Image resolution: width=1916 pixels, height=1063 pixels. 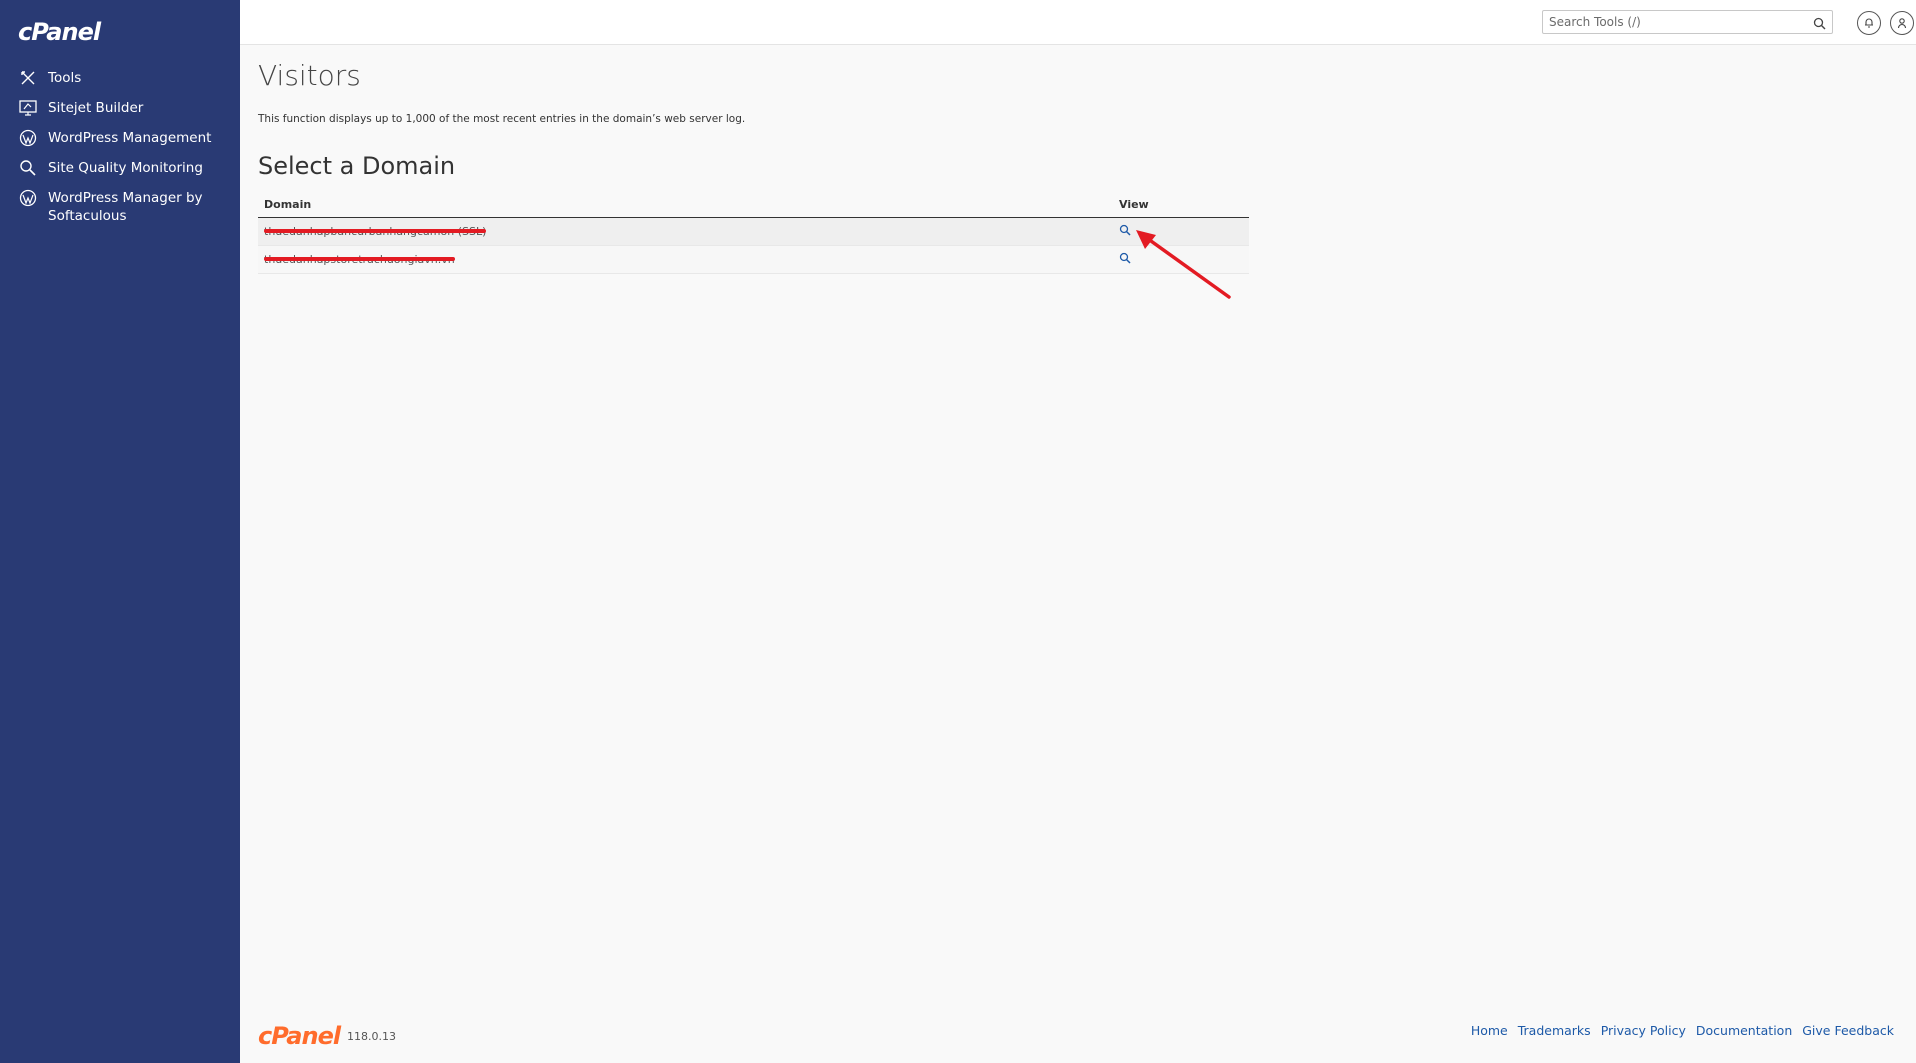 What do you see at coordinates (125, 168) in the screenshot?
I see `sidebar-item-label: Site Quality Monitoring` at bounding box center [125, 168].